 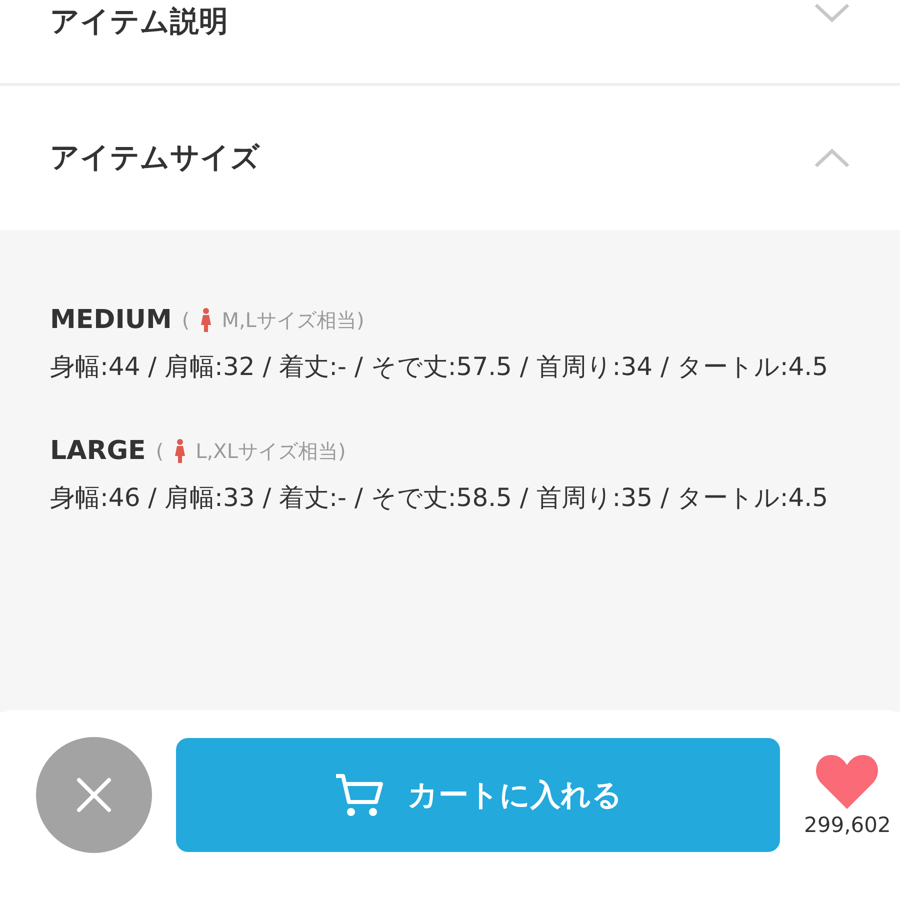 What do you see at coordinates (847, 781) in the screenshot?
I see `heart-icon` at bounding box center [847, 781].